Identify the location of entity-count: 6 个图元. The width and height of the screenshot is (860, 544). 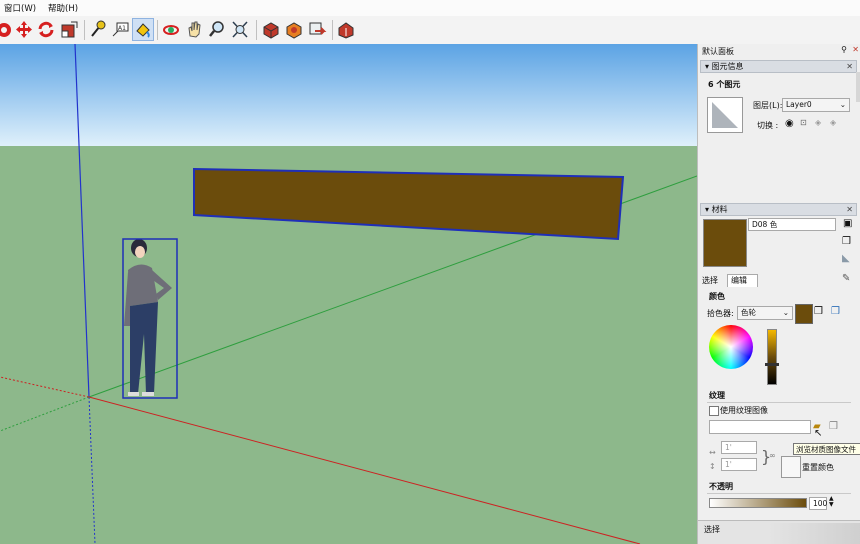
(724, 84).